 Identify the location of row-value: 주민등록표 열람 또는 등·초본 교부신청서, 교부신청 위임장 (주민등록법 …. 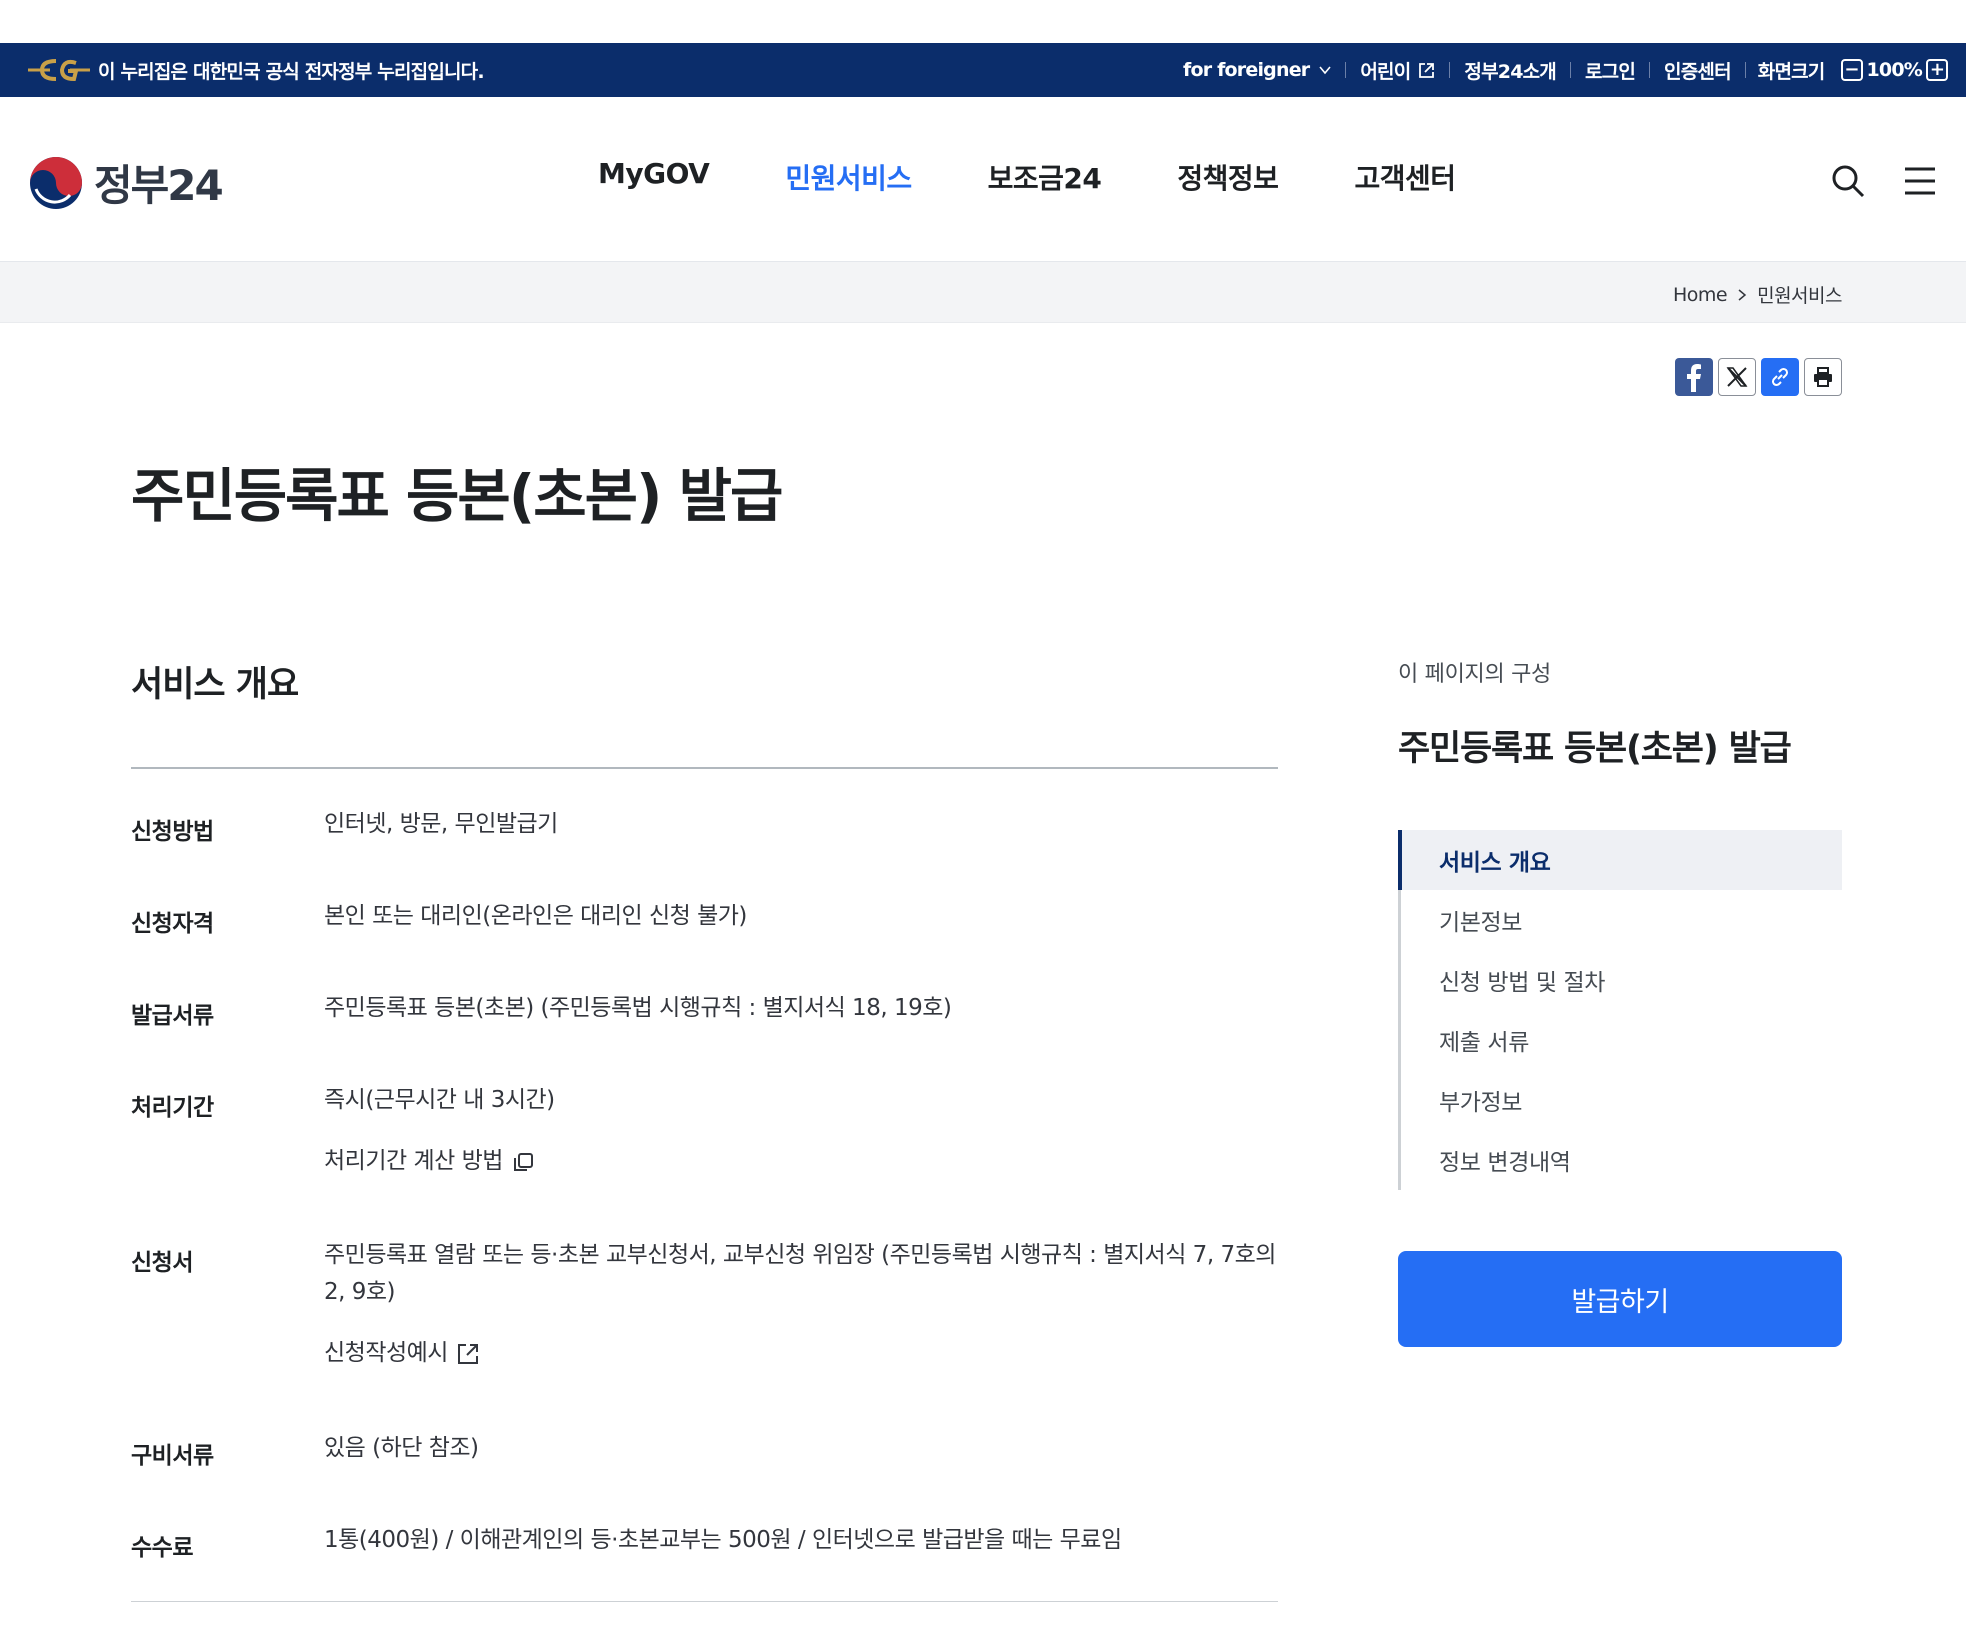
(801, 1304).